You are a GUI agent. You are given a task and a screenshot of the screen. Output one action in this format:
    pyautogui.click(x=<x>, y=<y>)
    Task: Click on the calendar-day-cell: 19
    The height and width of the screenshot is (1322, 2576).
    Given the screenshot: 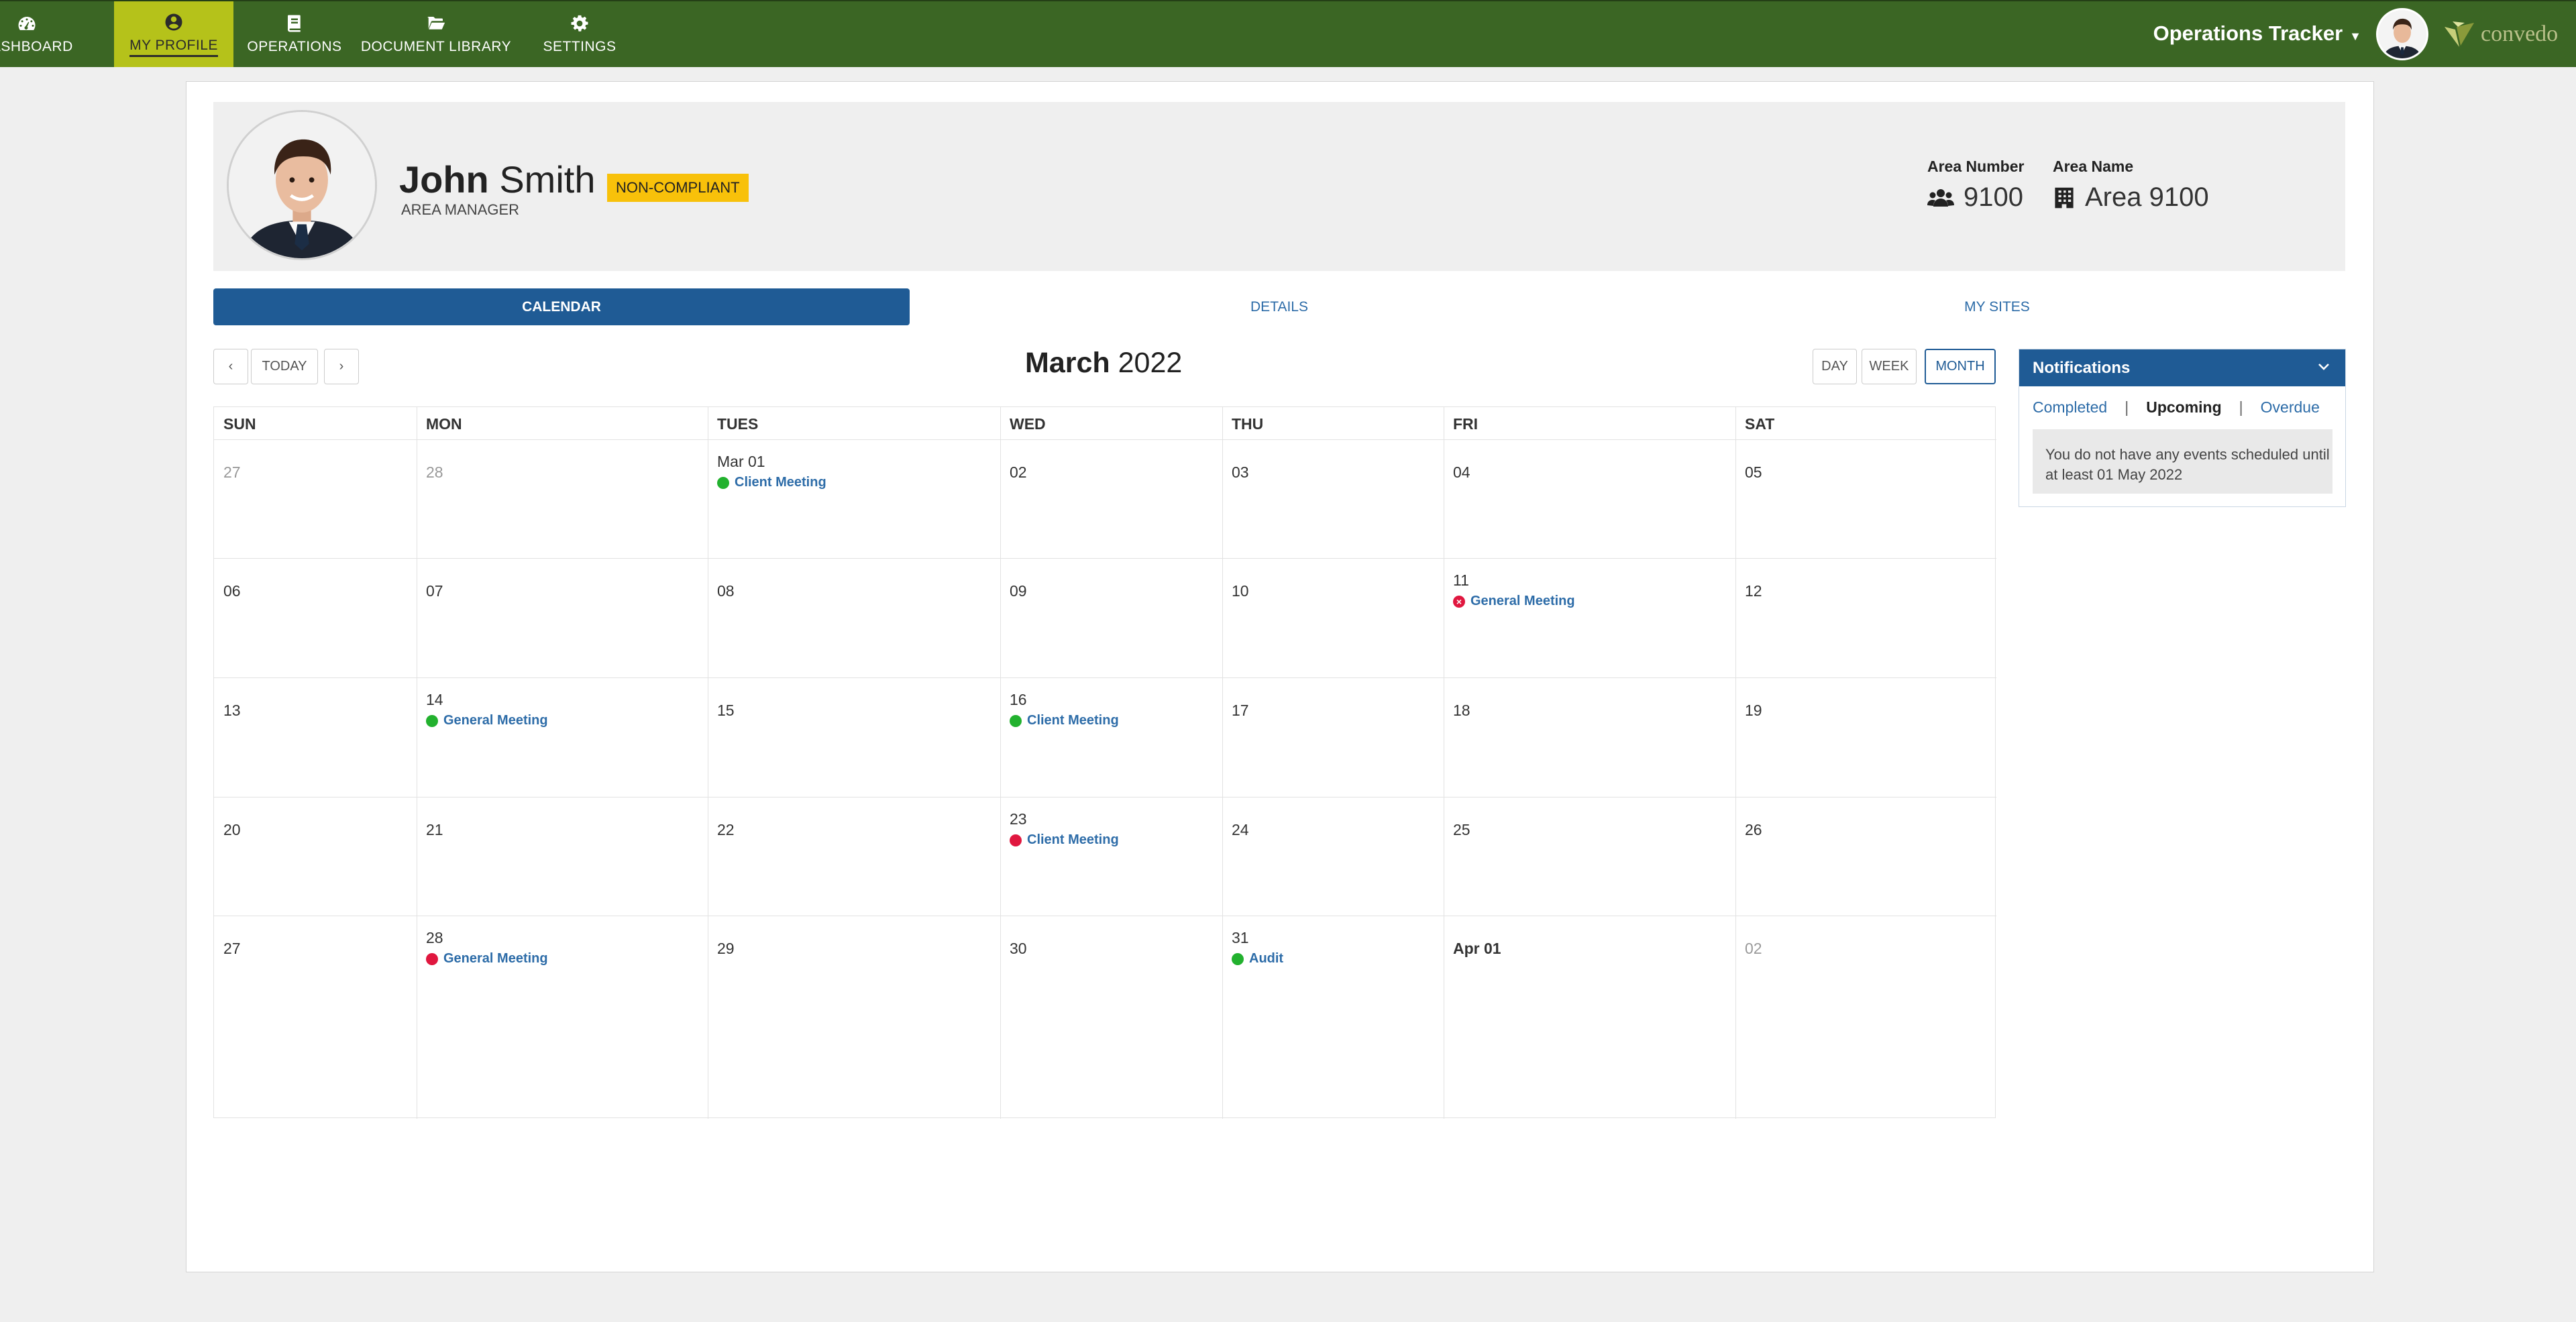 What is the action you would take?
    pyautogui.click(x=1865, y=737)
    